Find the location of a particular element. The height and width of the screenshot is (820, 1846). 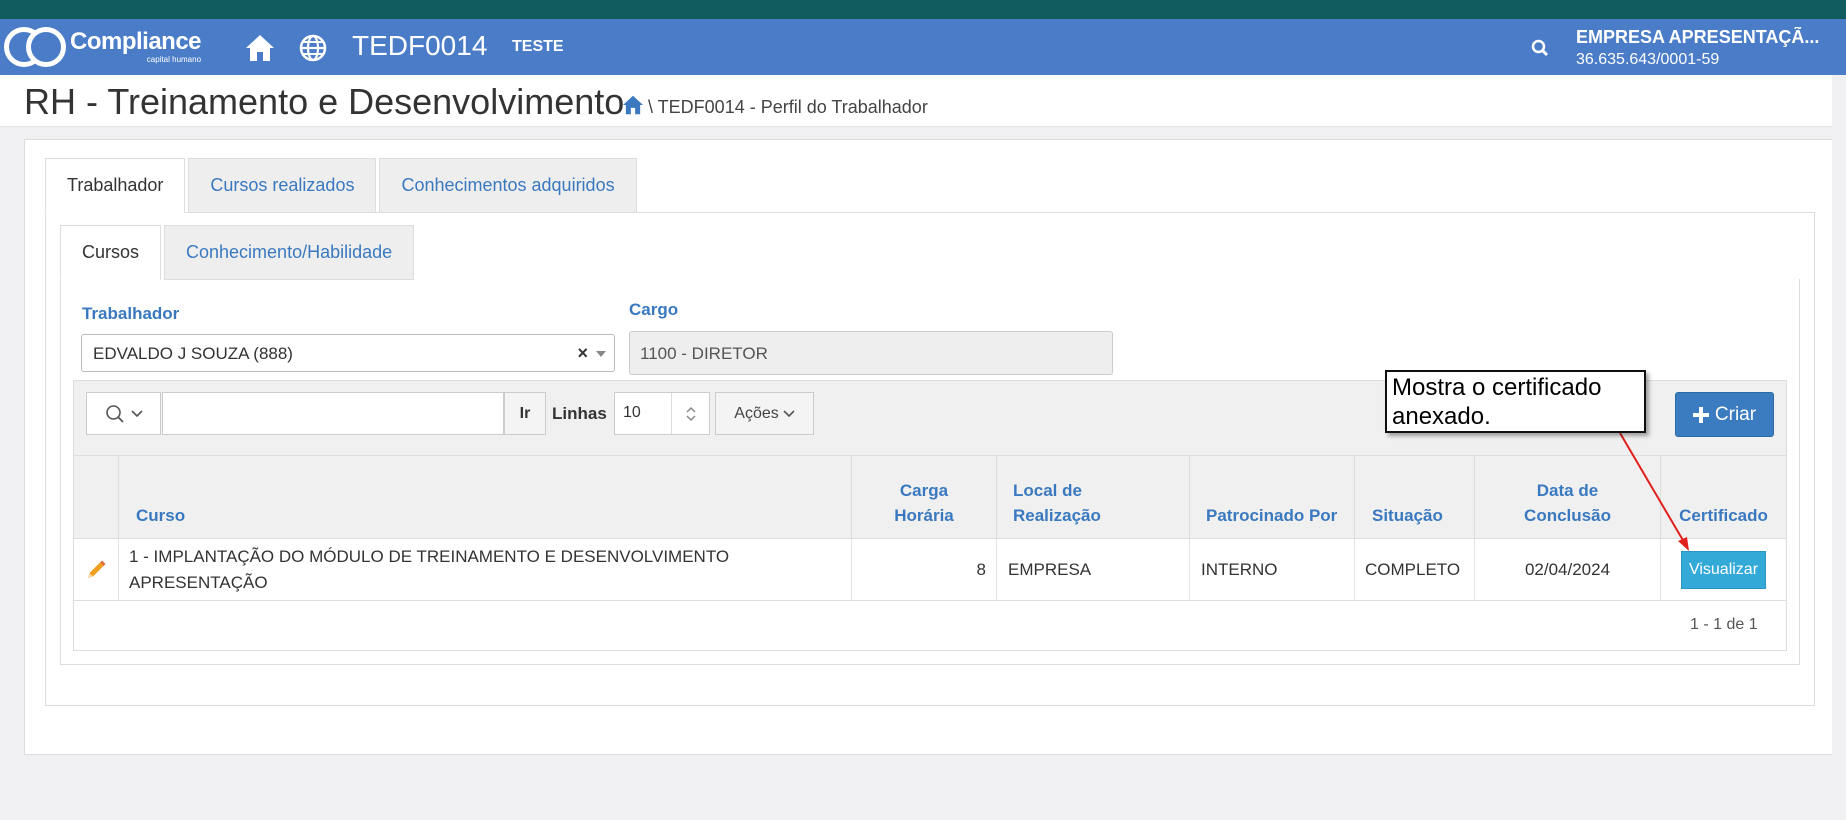

rows-value: 10 is located at coordinates (632, 412).